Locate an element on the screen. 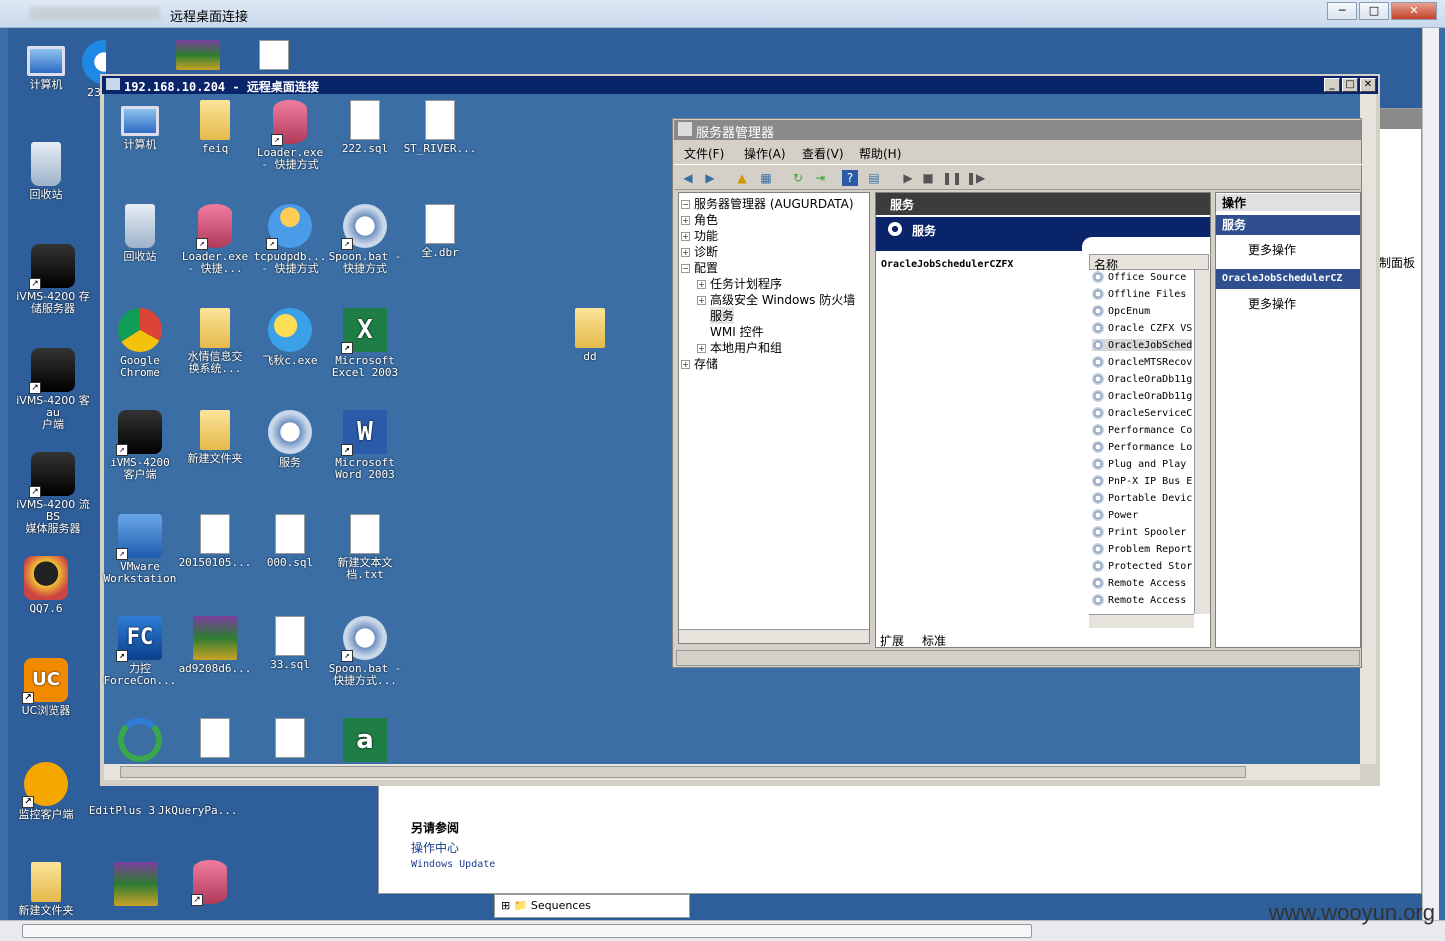 Image resolution: width=1445 pixels, height=941 pixels. inner-icon-word: W ↗ Microsoft Word 2003 is located at coordinates (365, 445).